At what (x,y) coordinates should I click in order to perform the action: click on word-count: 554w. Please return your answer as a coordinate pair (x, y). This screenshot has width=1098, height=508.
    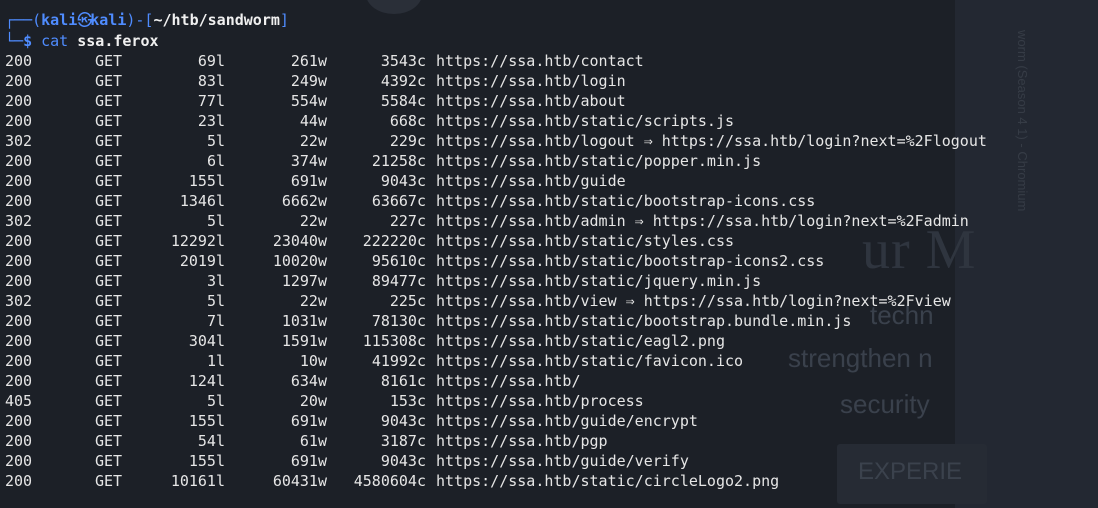
    Looking at the image, I should click on (308, 101).